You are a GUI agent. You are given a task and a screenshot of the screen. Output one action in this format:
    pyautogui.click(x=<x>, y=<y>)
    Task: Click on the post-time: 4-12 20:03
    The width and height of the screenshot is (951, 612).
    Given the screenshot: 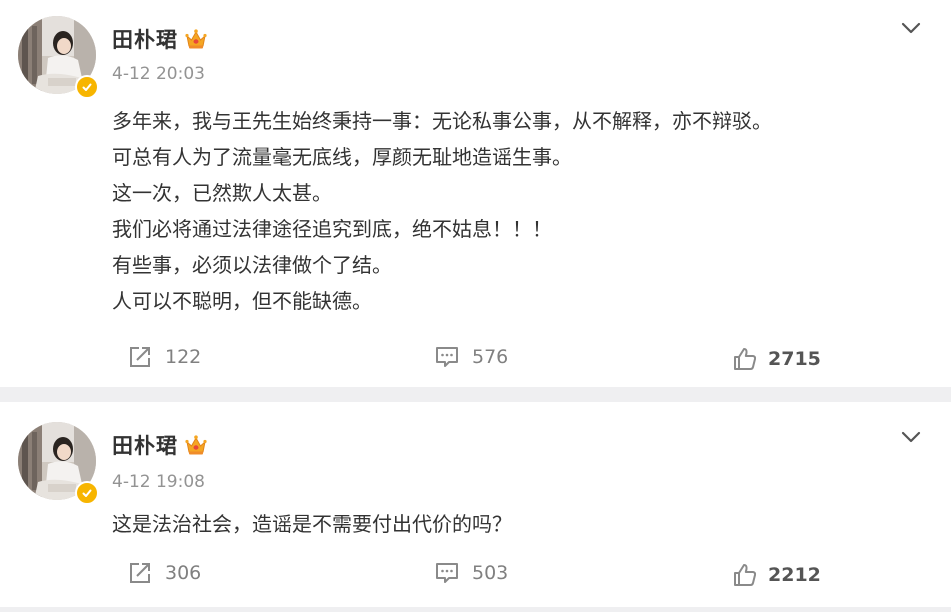 What is the action you would take?
    pyautogui.click(x=158, y=74)
    